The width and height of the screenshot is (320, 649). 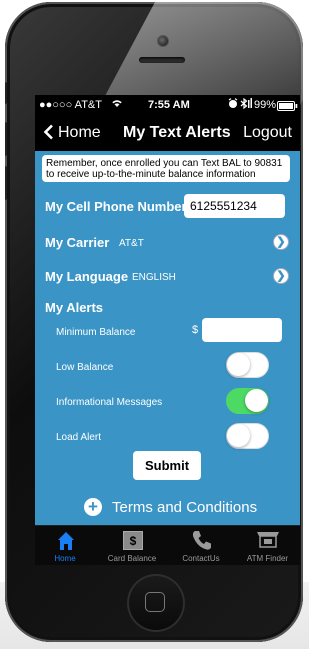 What do you see at coordinates (268, 542) in the screenshot?
I see `atm-icon` at bounding box center [268, 542].